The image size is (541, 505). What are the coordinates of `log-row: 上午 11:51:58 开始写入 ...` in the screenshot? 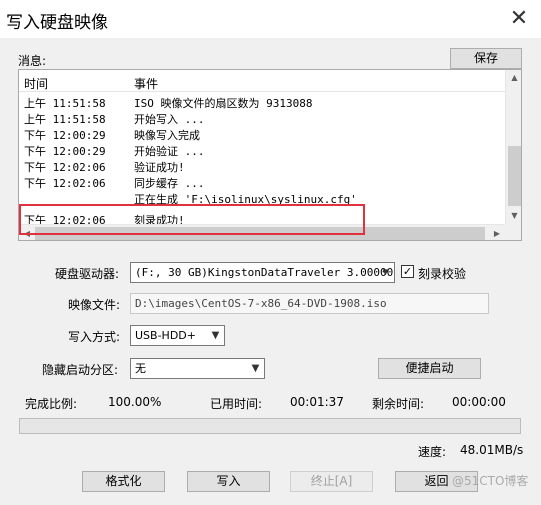 It's located at (262, 118).